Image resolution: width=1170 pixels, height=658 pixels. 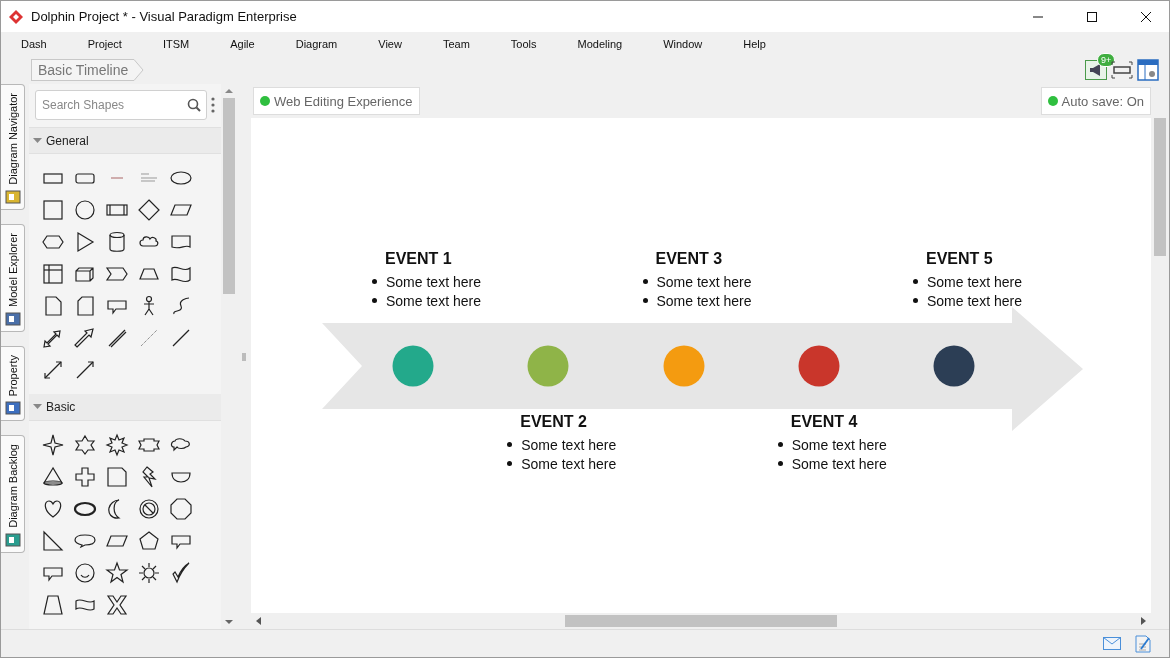 I want to click on menu-item: Agile, so click(x=242, y=44).